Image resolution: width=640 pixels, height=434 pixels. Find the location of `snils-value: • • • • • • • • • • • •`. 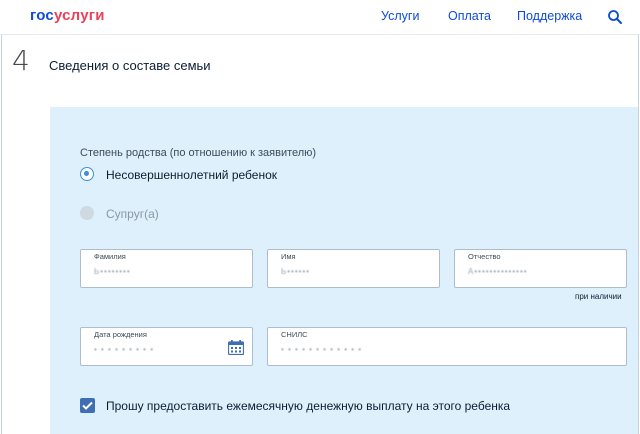

snils-value: • • • • • • • • • • • • is located at coordinates (322, 349).